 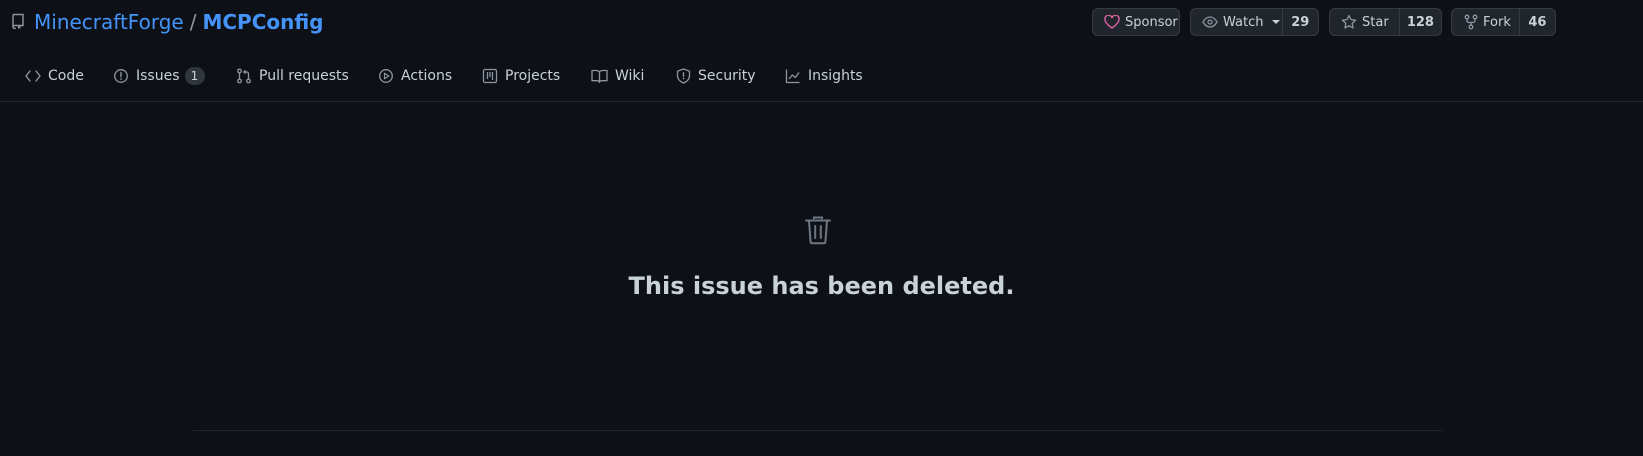 I want to click on tab-security-label: Security, so click(x=727, y=76).